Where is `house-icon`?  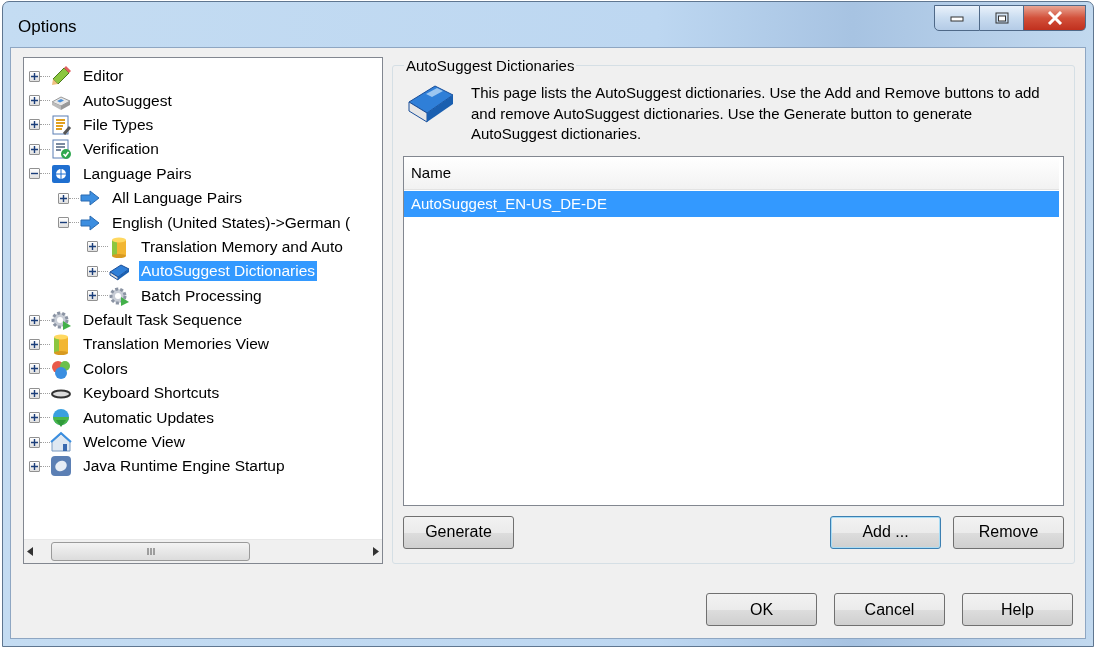
house-icon is located at coordinates (61, 442).